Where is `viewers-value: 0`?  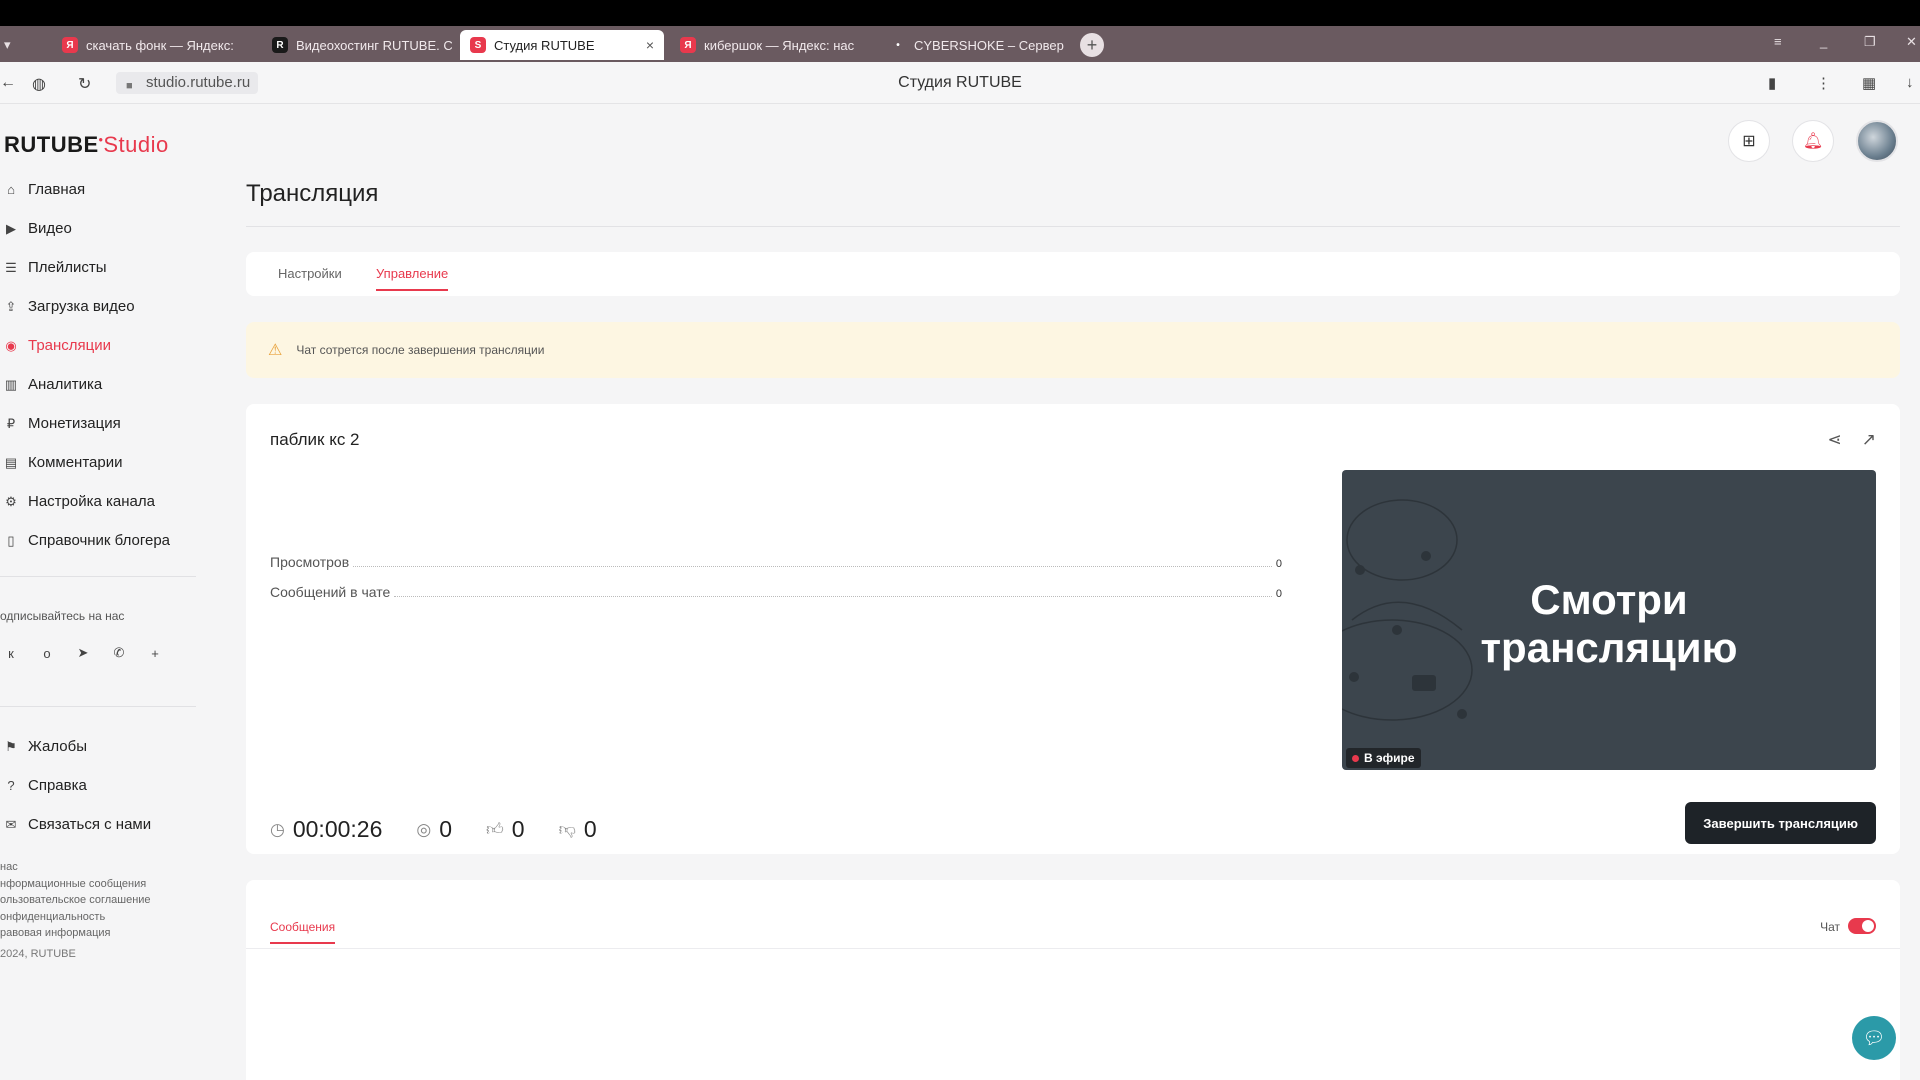
viewers-value: 0 is located at coordinates (446, 829).